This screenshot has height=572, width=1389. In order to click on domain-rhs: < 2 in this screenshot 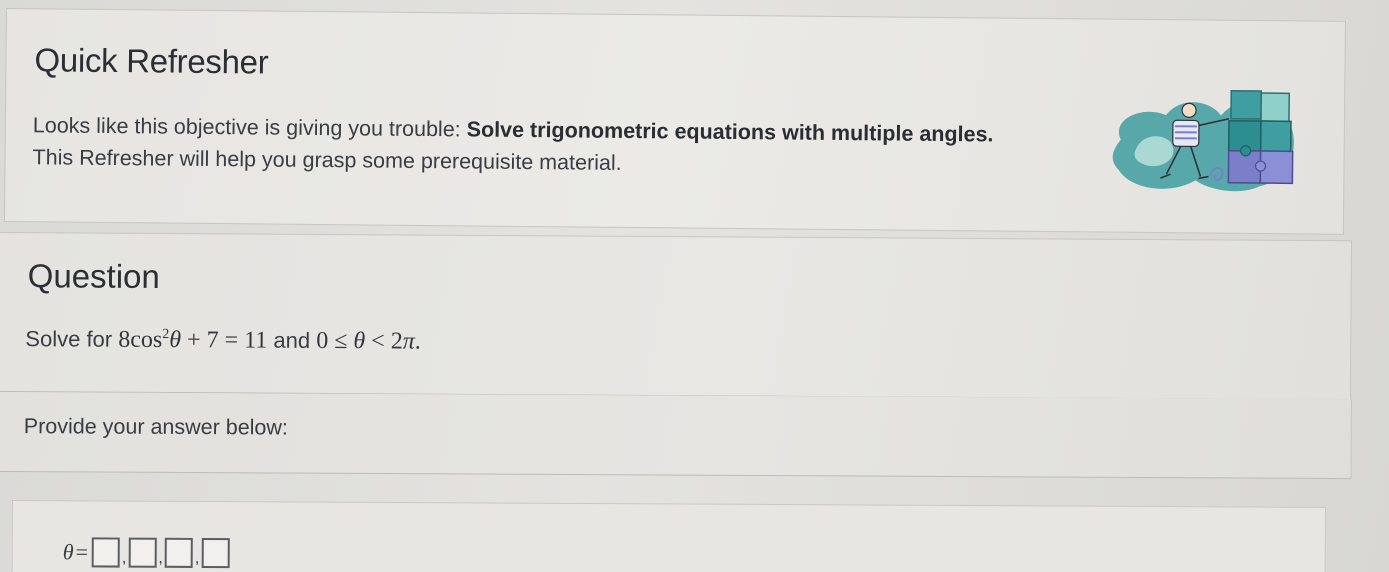, I will do `click(384, 341)`.